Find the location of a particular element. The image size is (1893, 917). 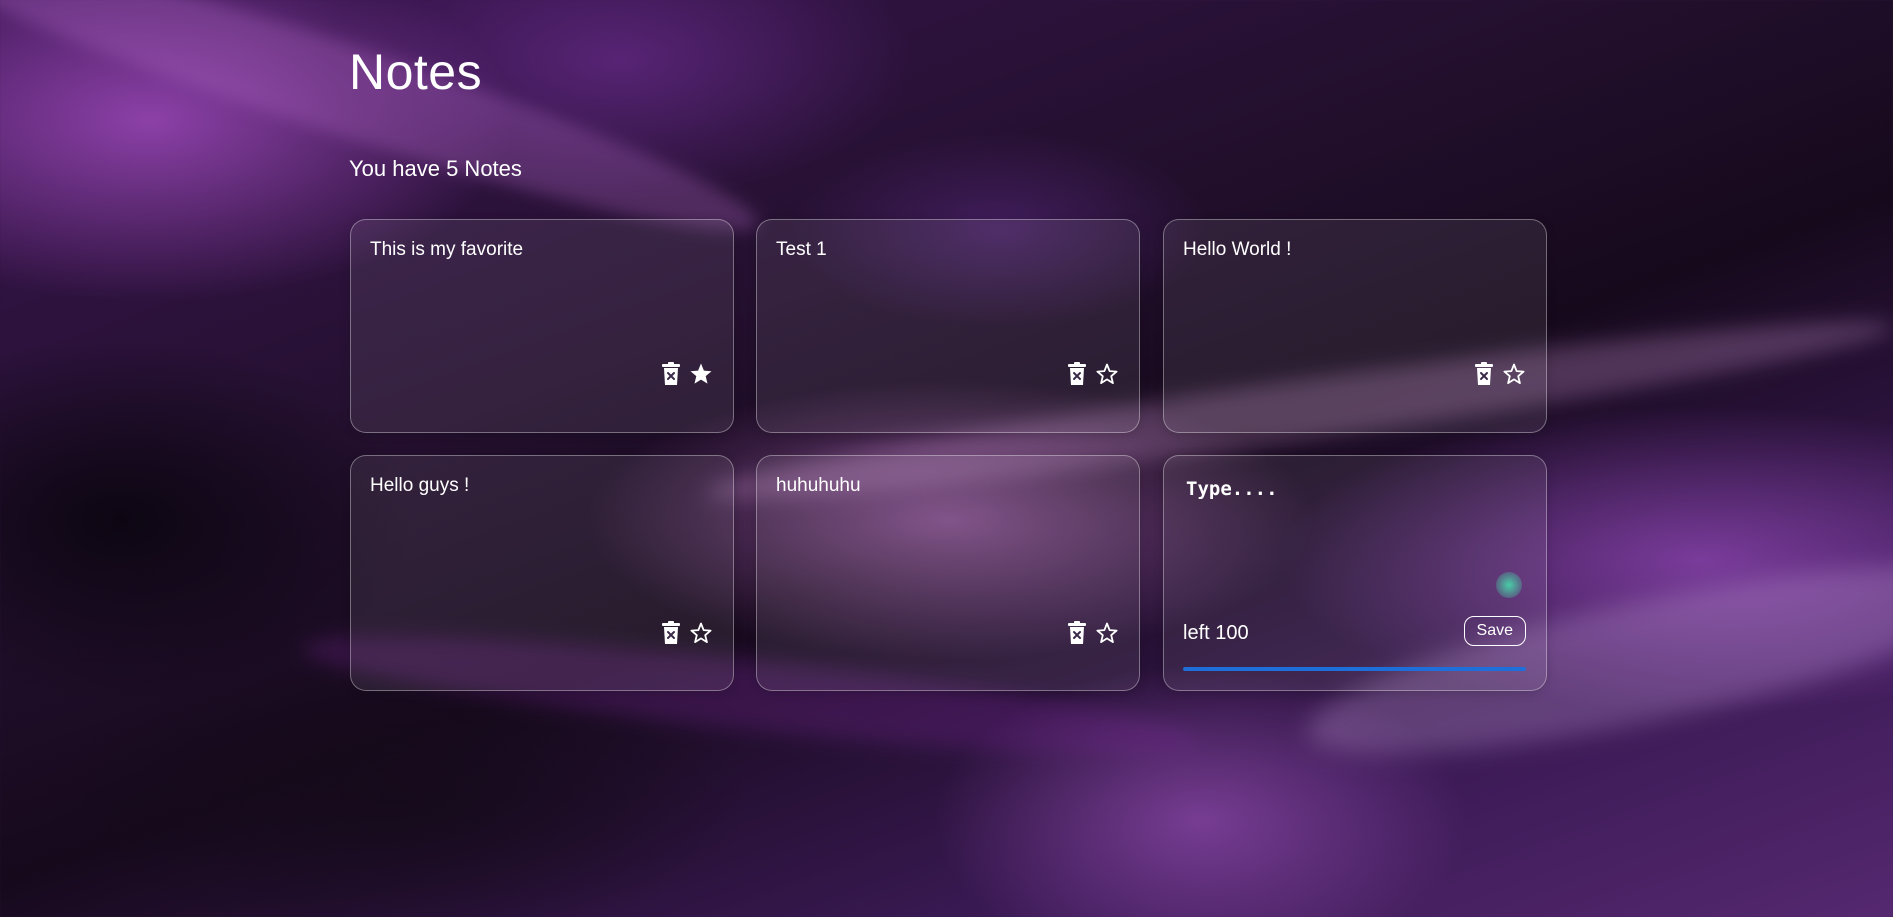

notes-count: You have 5 Notes is located at coordinates (435, 169).